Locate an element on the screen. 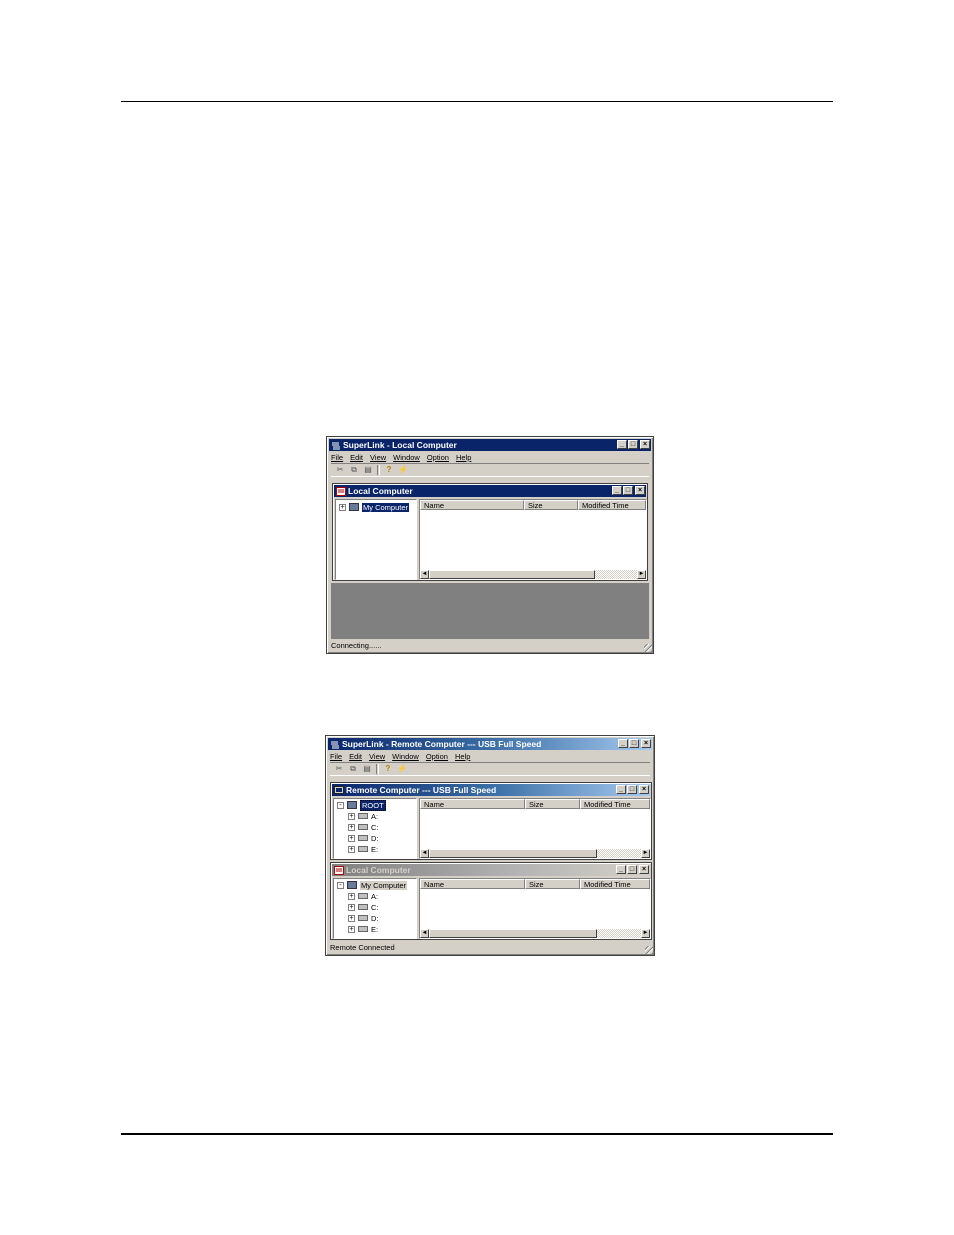 Image resolution: width=954 pixels, height=1235 pixels. folder-tree: - My Computer + A: + C: + D: + E: is located at coordinates (375, 908).